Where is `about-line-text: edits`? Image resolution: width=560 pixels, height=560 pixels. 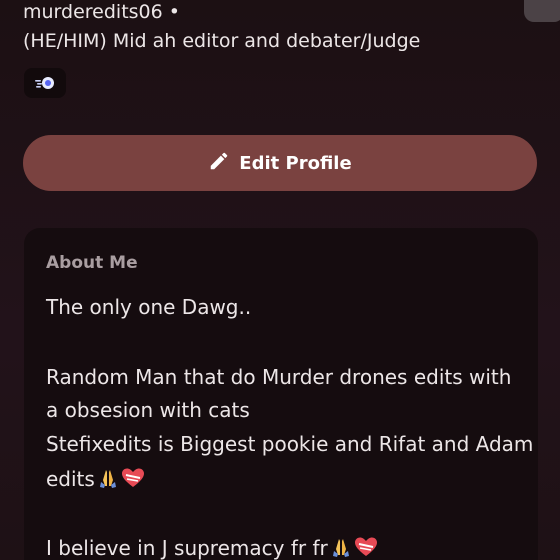
about-line-text: edits is located at coordinates (70, 479).